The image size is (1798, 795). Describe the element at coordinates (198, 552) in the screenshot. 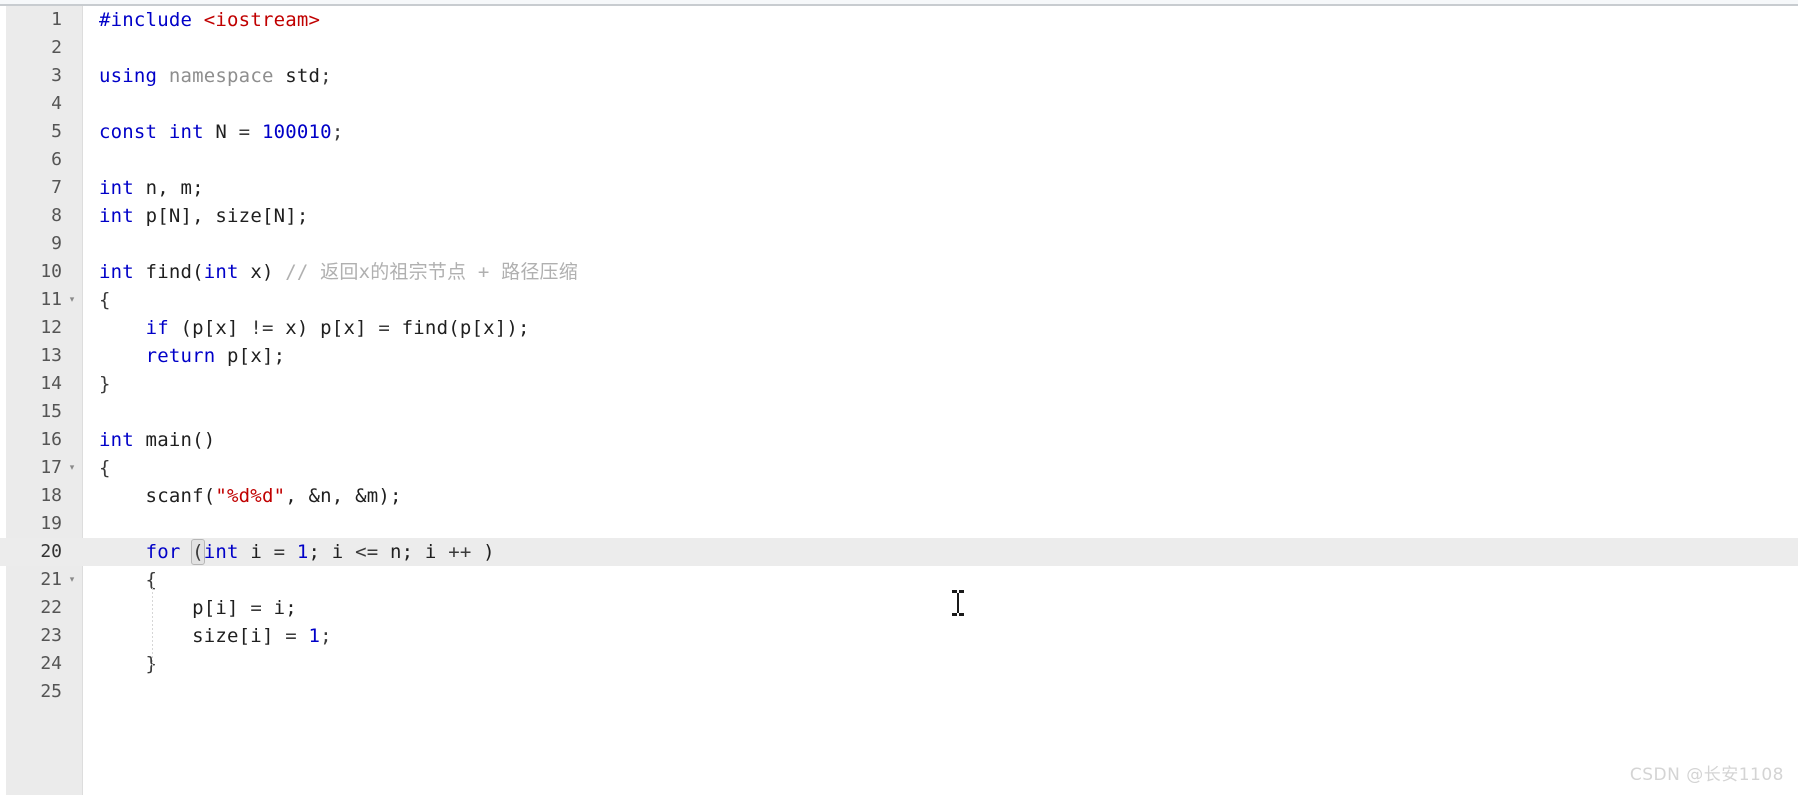

I see `bracket-match-highlight: (` at that location.